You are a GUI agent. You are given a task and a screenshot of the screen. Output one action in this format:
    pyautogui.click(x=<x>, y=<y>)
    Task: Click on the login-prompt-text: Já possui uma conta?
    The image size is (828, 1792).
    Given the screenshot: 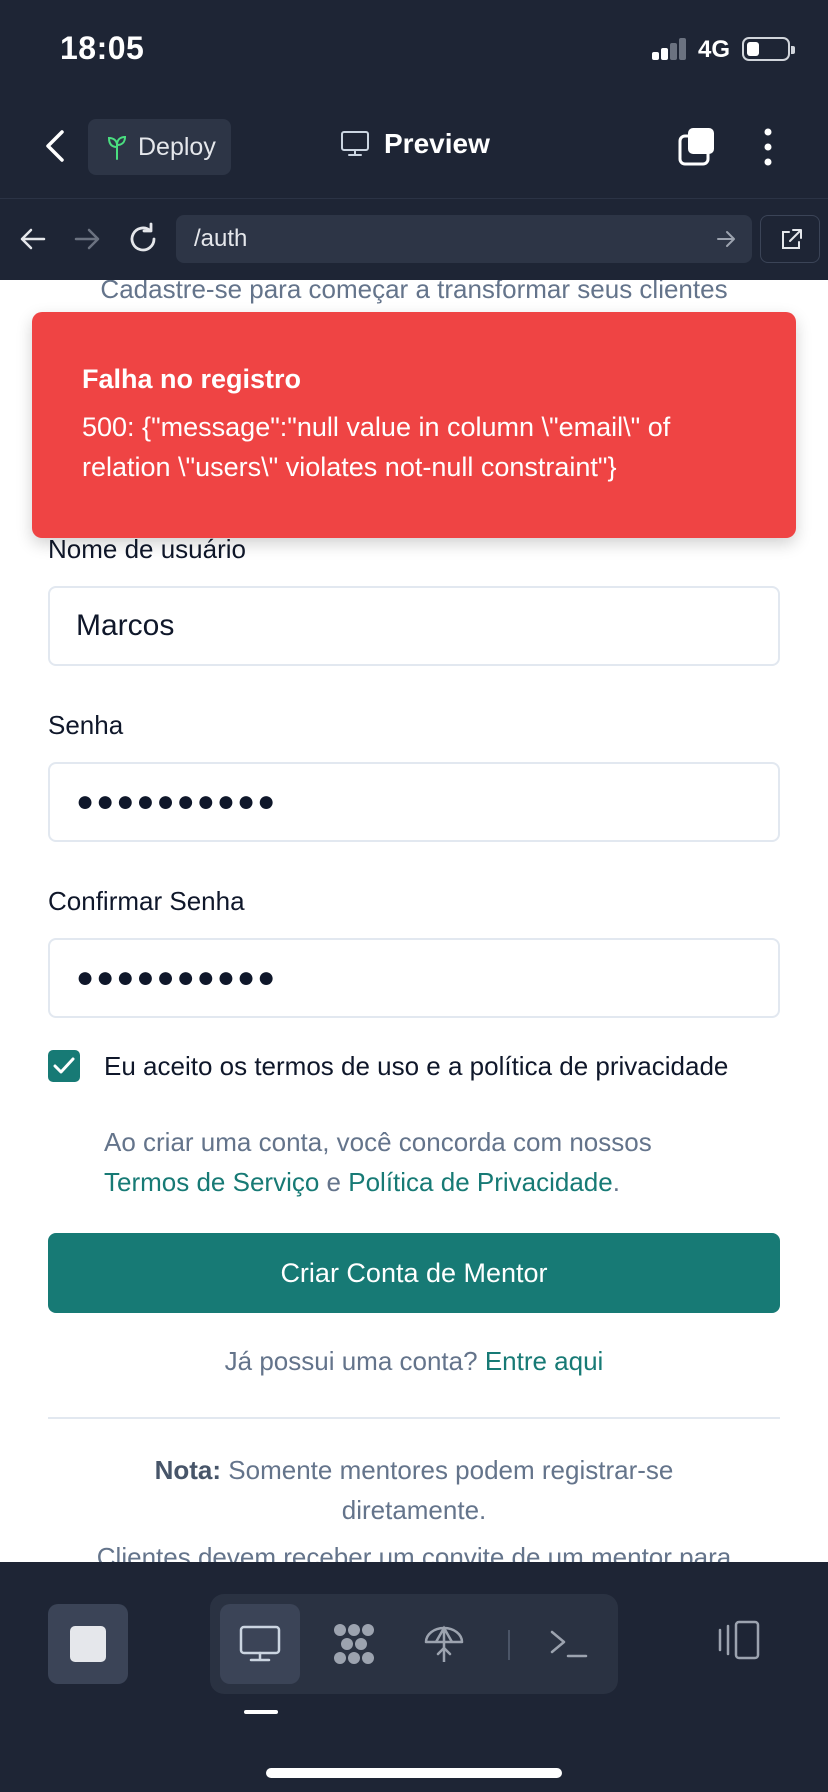 What is the action you would take?
    pyautogui.click(x=351, y=1361)
    